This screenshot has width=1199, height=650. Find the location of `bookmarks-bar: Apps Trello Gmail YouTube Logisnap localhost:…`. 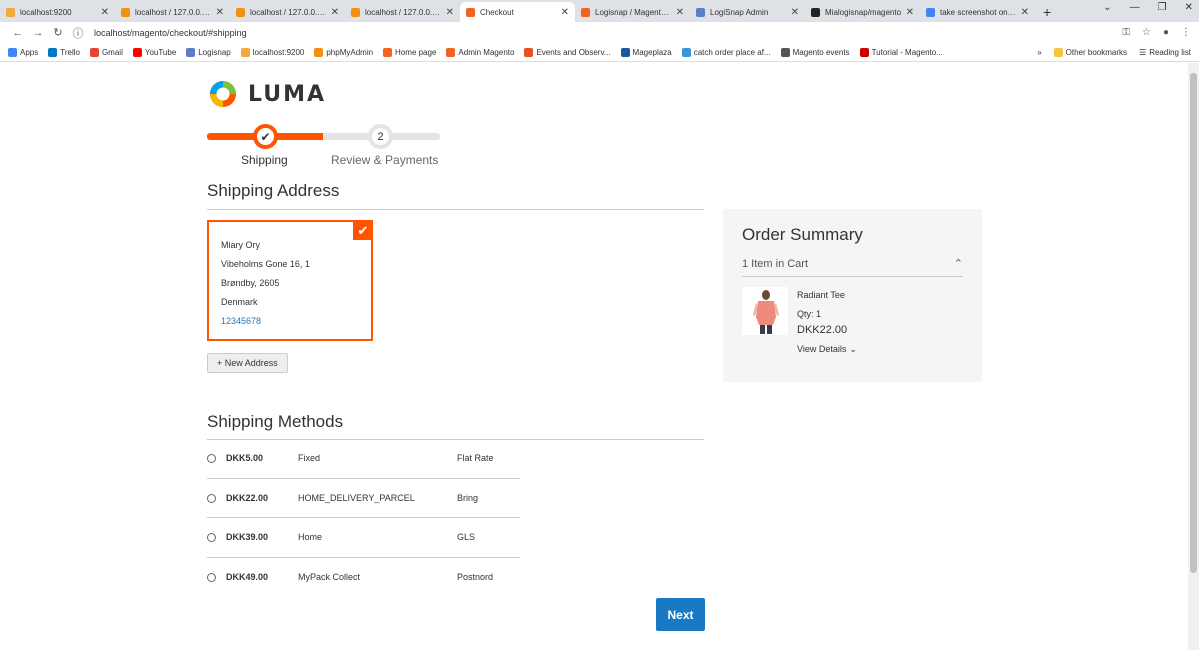

bookmarks-bar: Apps Trello Gmail YouTube Logisnap localhost:… is located at coordinates (599, 52).